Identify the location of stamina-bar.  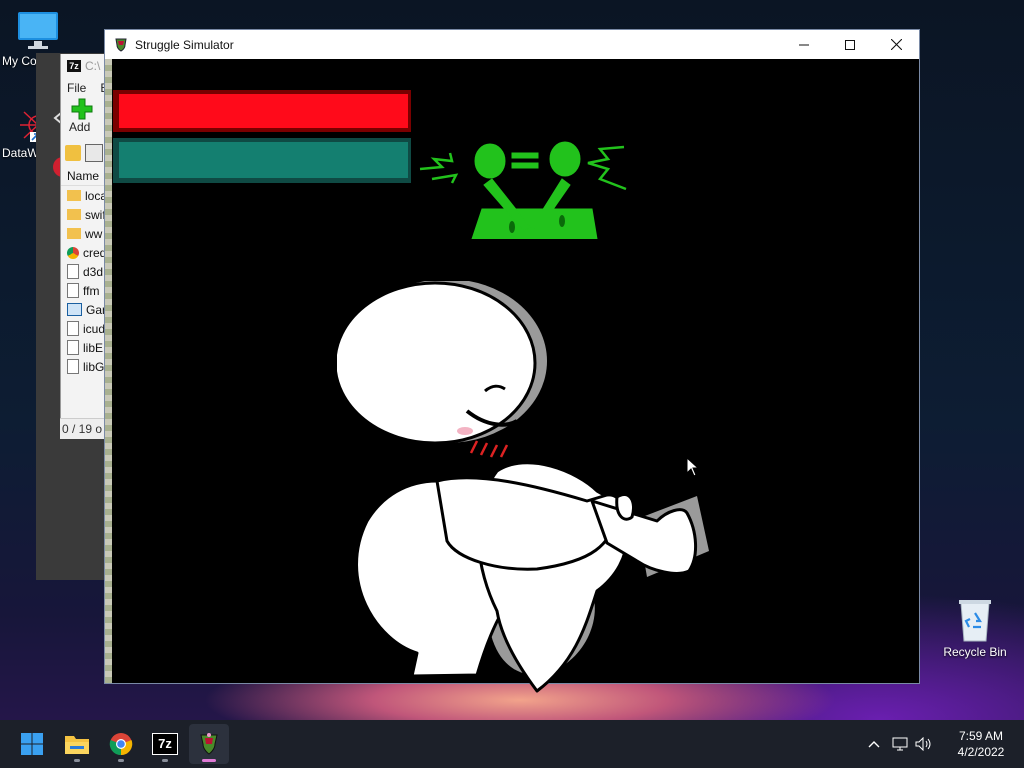
(262, 160).